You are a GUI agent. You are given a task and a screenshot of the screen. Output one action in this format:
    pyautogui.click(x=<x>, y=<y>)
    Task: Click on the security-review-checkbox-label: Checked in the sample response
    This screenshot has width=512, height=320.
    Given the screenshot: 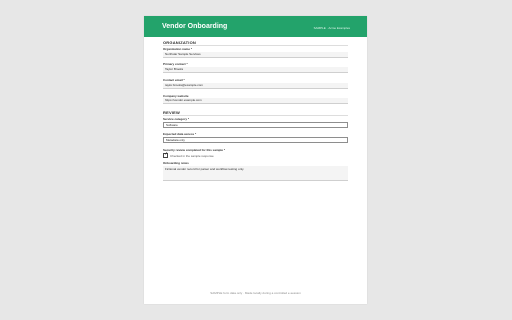 What is the action you would take?
    pyautogui.click(x=192, y=156)
    